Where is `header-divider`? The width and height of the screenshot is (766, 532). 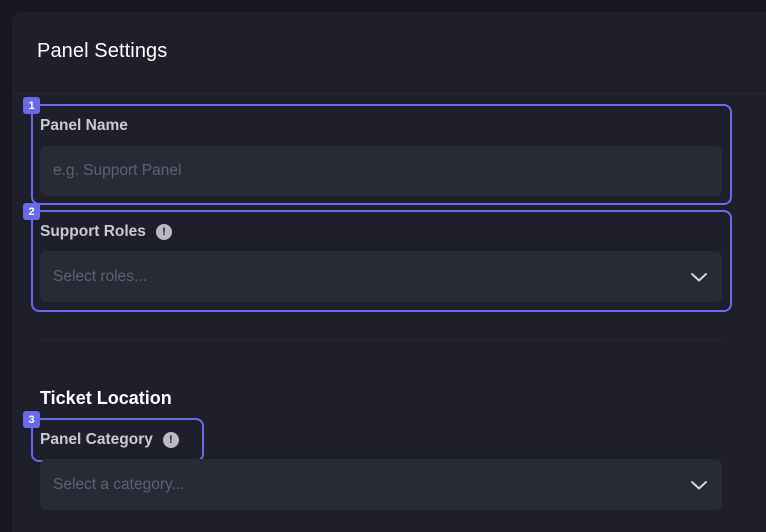 header-divider is located at coordinates (389, 93).